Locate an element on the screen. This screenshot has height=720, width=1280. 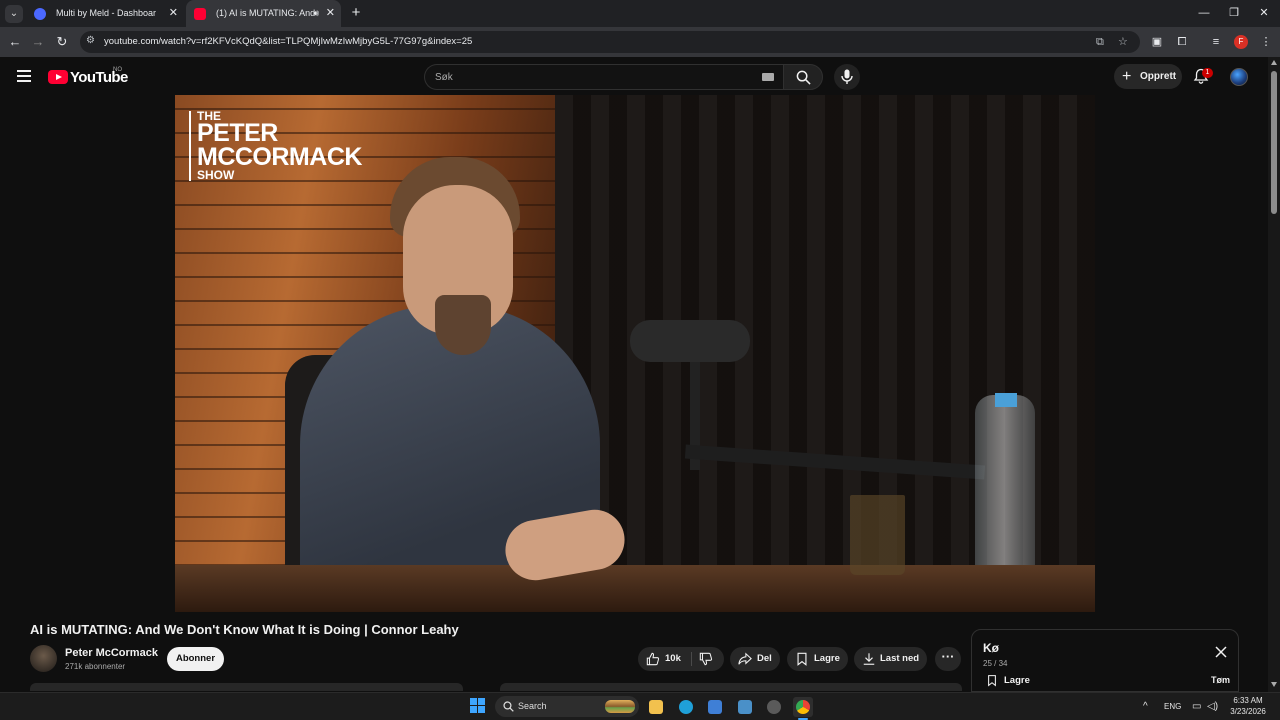
subscriber-count: 271k abonnenter is located at coordinates (95, 666).